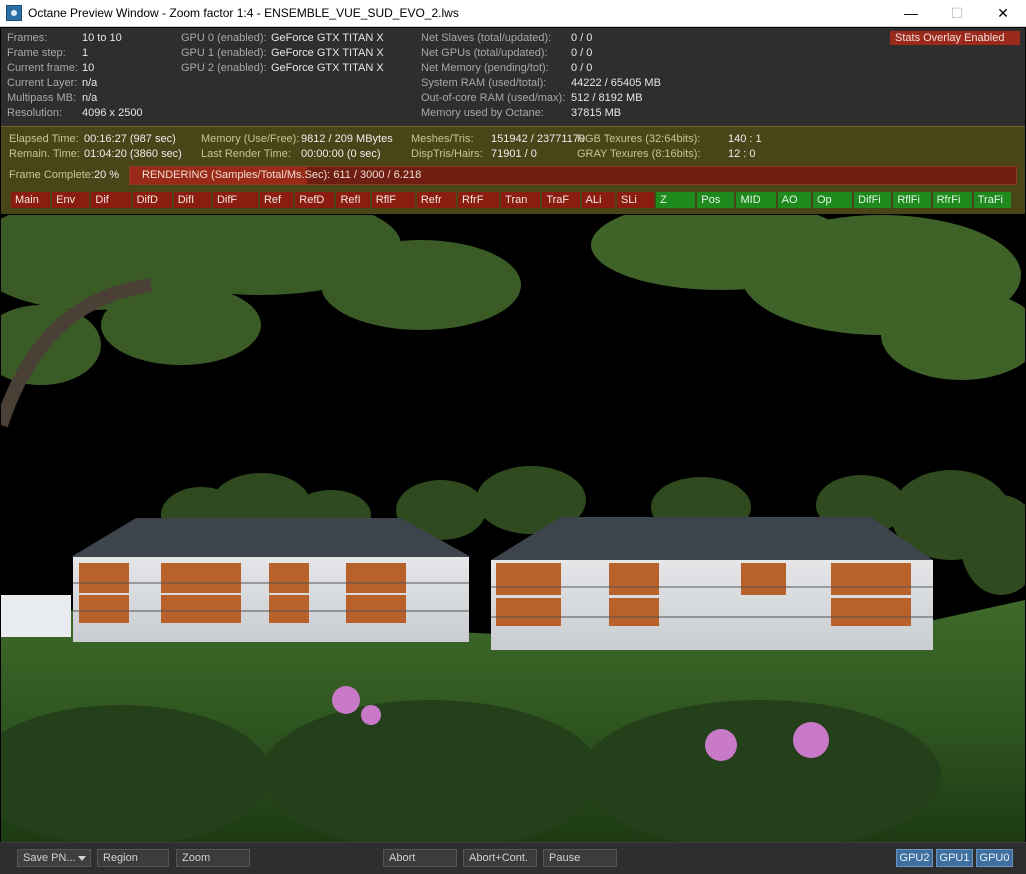  What do you see at coordinates (107, 175) in the screenshot?
I see `frame-complete-value: 20 %` at bounding box center [107, 175].